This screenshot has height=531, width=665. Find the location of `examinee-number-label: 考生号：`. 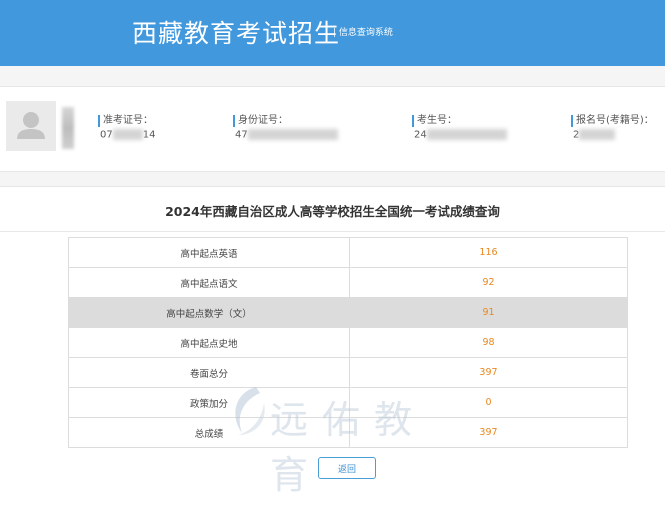

examinee-number-label: 考生号： is located at coordinates (459, 121).